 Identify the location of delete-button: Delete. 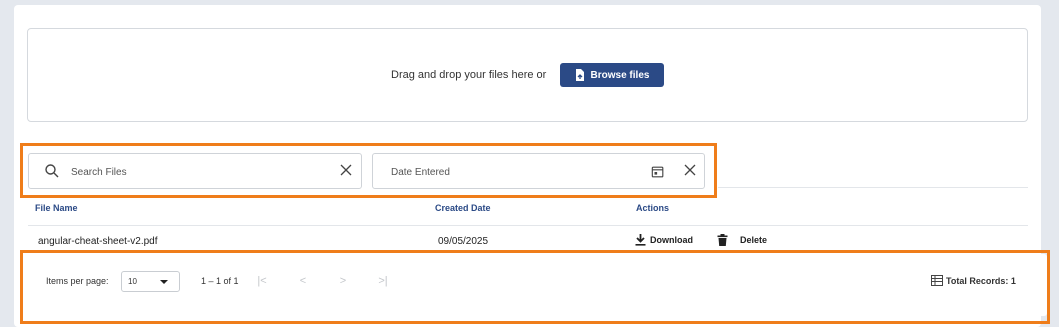
(742, 240).